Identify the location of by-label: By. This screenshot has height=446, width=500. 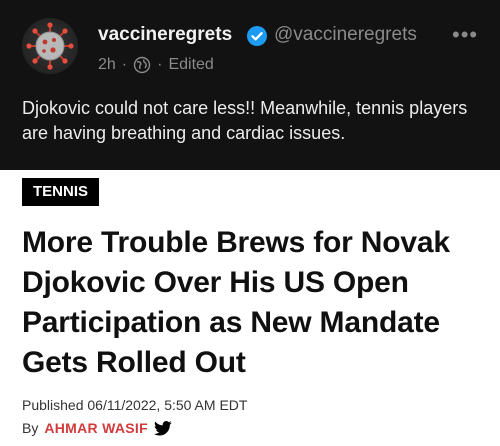
(30, 428).